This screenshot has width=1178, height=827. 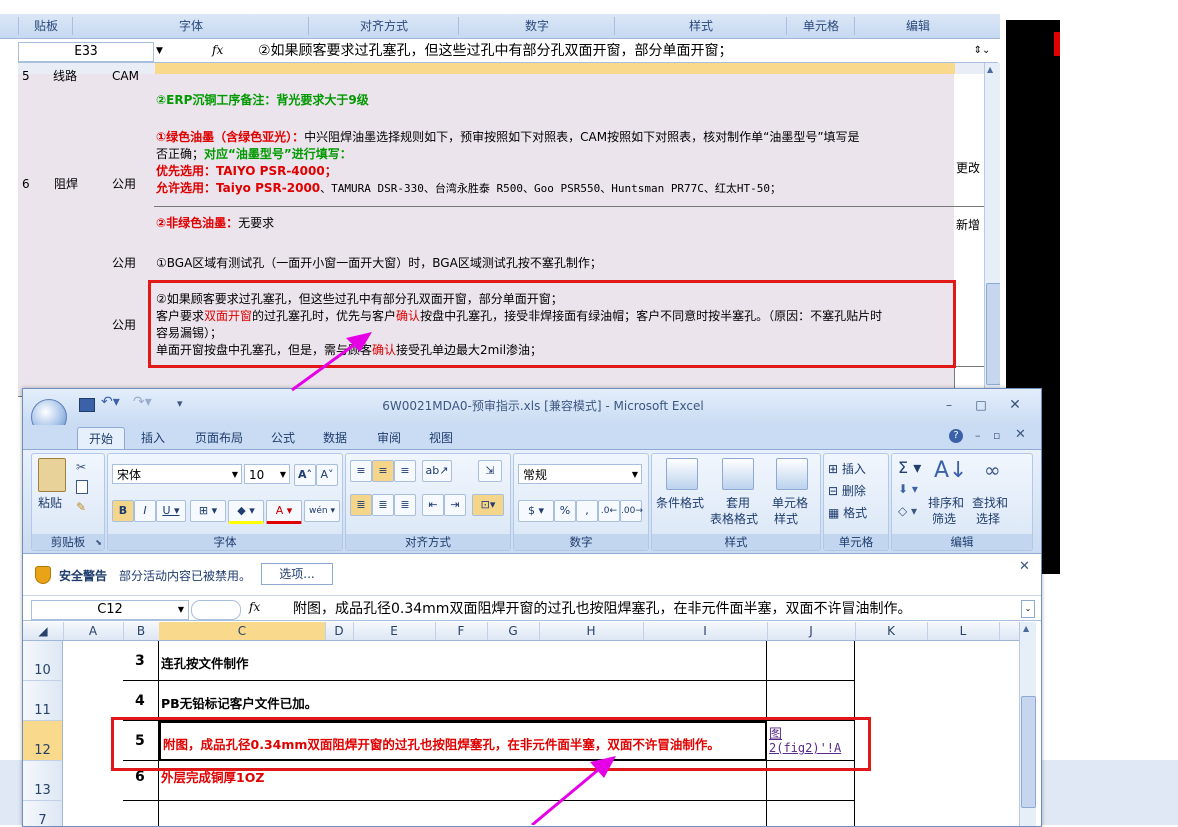 What do you see at coordinates (325, 366) in the screenshot?
I see `arrow-line-top` at bounding box center [325, 366].